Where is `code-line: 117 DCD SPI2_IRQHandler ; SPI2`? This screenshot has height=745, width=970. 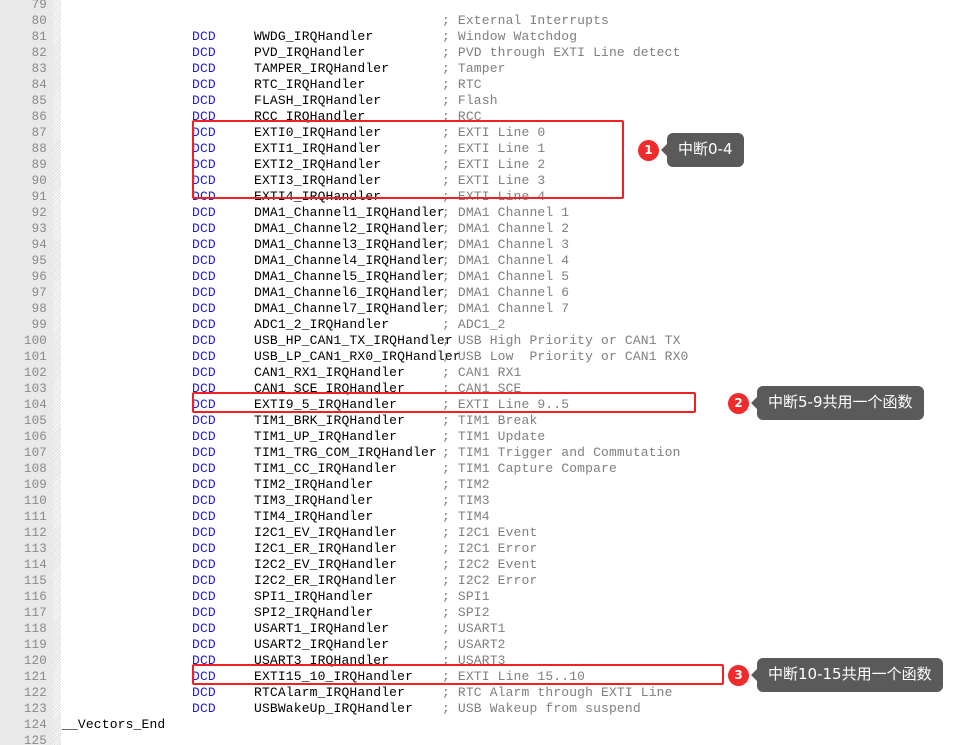 code-line: 117 DCD SPI2_IRQHandler ; SPI2 is located at coordinates (485, 613).